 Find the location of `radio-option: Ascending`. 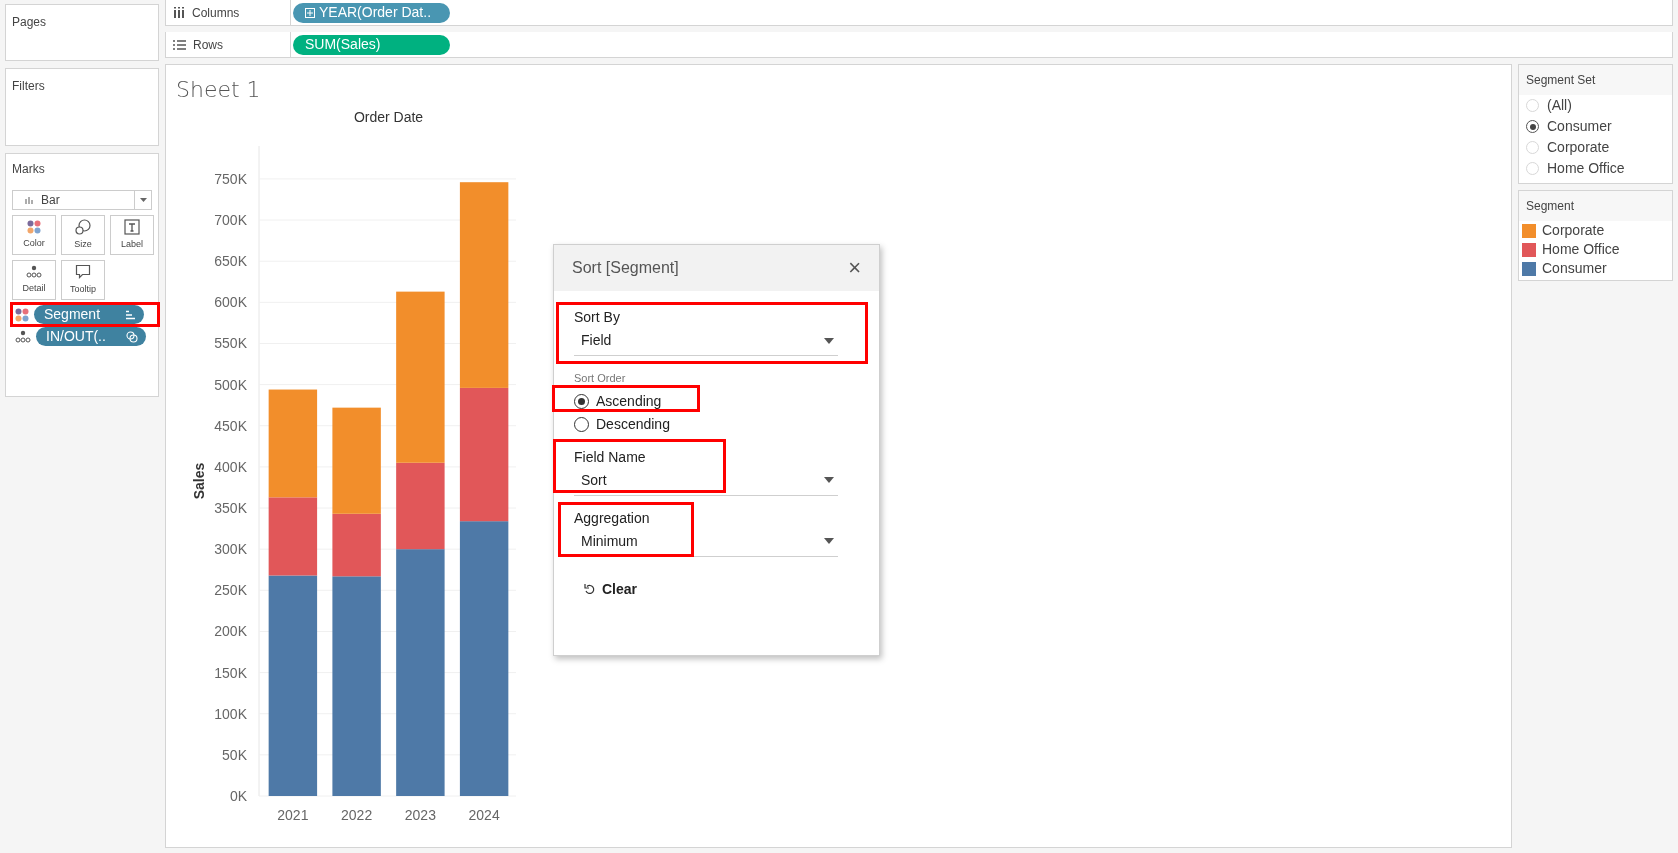

radio-option: Ascending is located at coordinates (618, 401).